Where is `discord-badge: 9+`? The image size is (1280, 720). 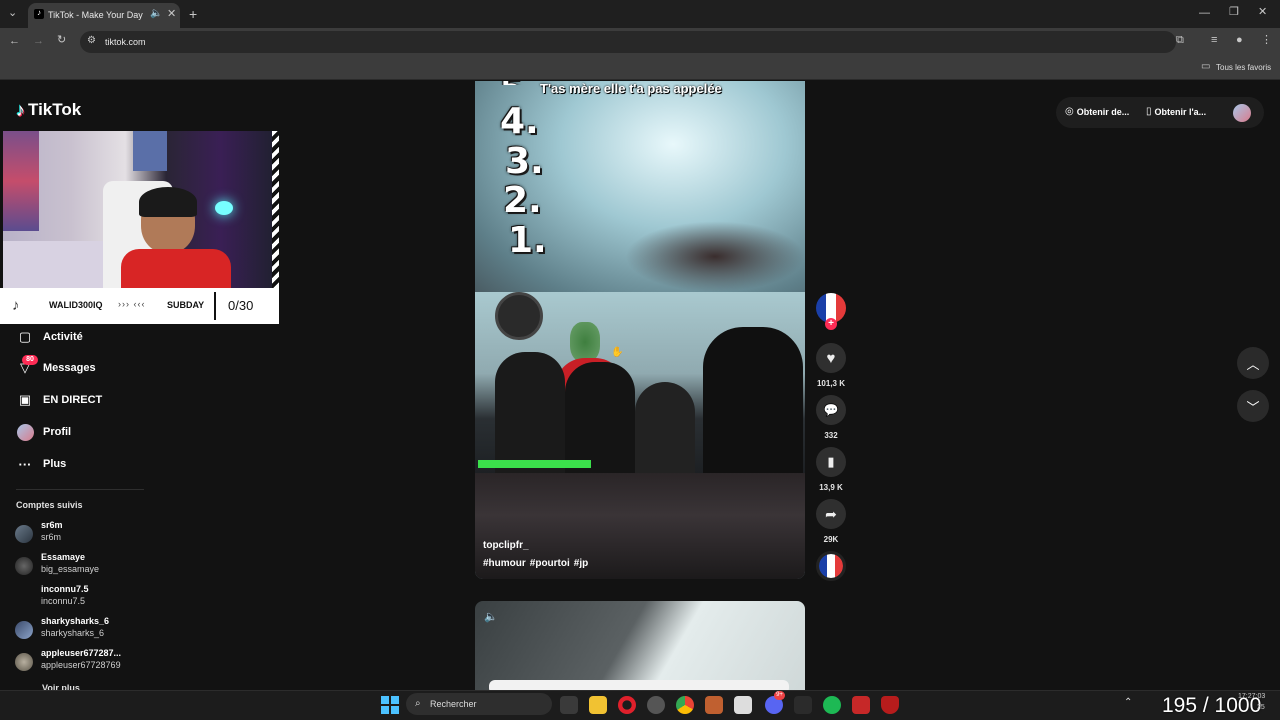 discord-badge: 9+ is located at coordinates (779, 695).